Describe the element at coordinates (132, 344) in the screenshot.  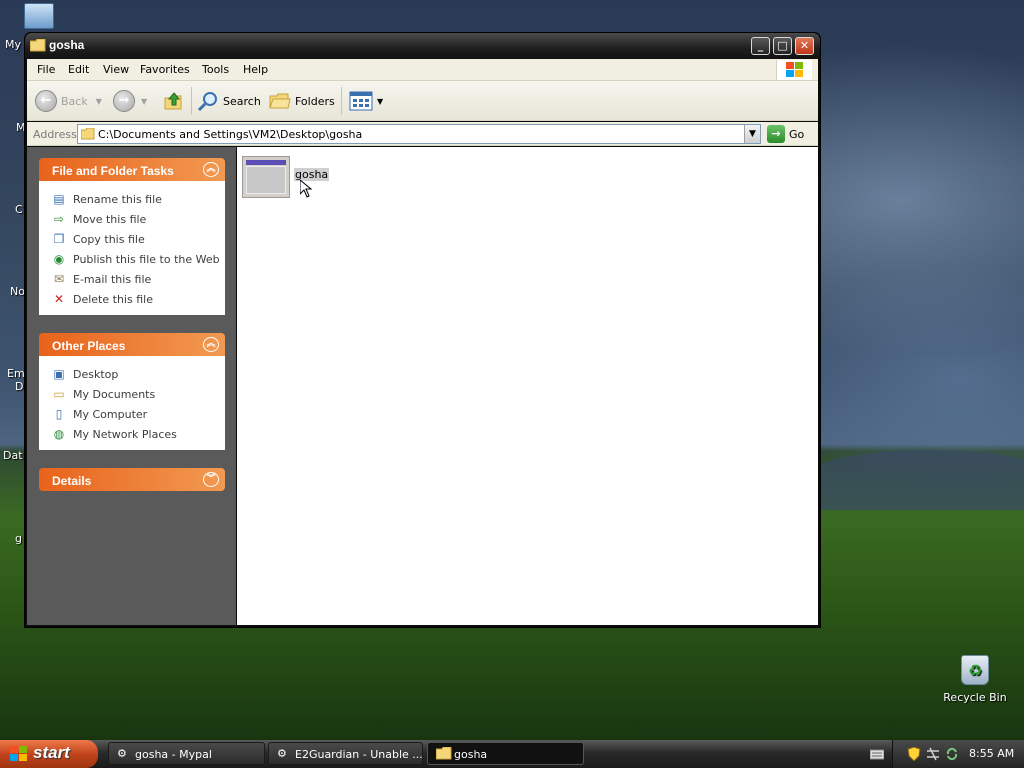
I see `other-places-header: Other Places ︽` at that location.